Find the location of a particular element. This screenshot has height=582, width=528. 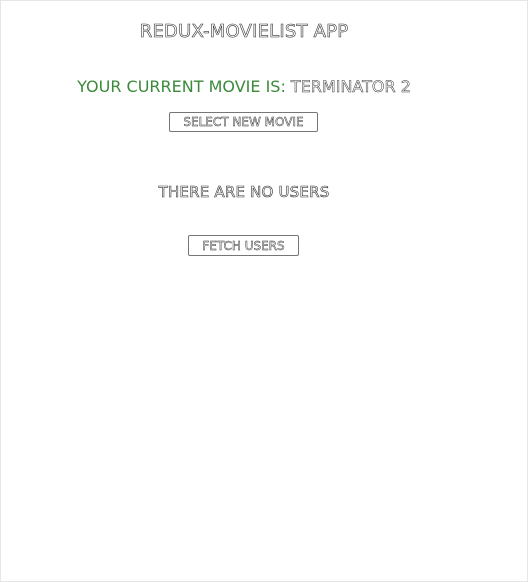

current-movie-value: TERMINATOR 2 is located at coordinates (350, 87).